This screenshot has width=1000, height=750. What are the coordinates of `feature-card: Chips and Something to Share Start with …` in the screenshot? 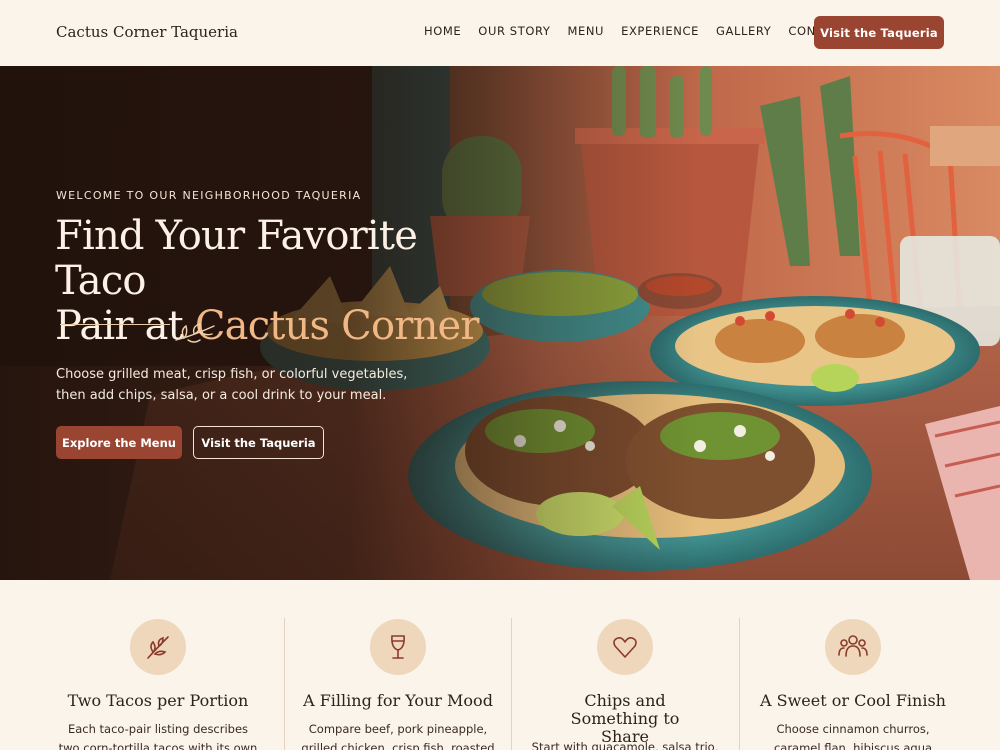 It's located at (625, 665).